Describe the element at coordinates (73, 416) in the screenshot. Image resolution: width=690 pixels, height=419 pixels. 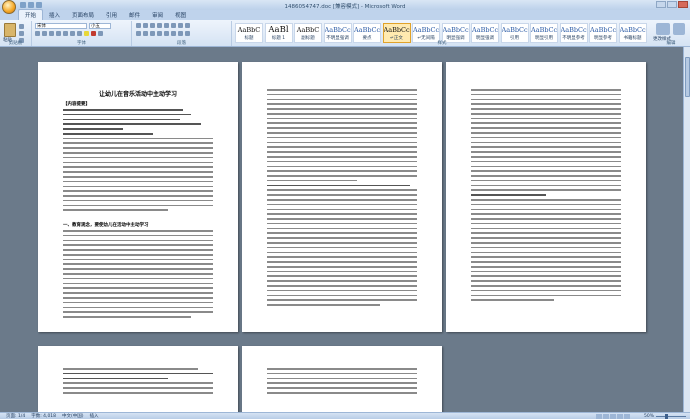
I see `language-indicator: 中文(中国)` at that location.